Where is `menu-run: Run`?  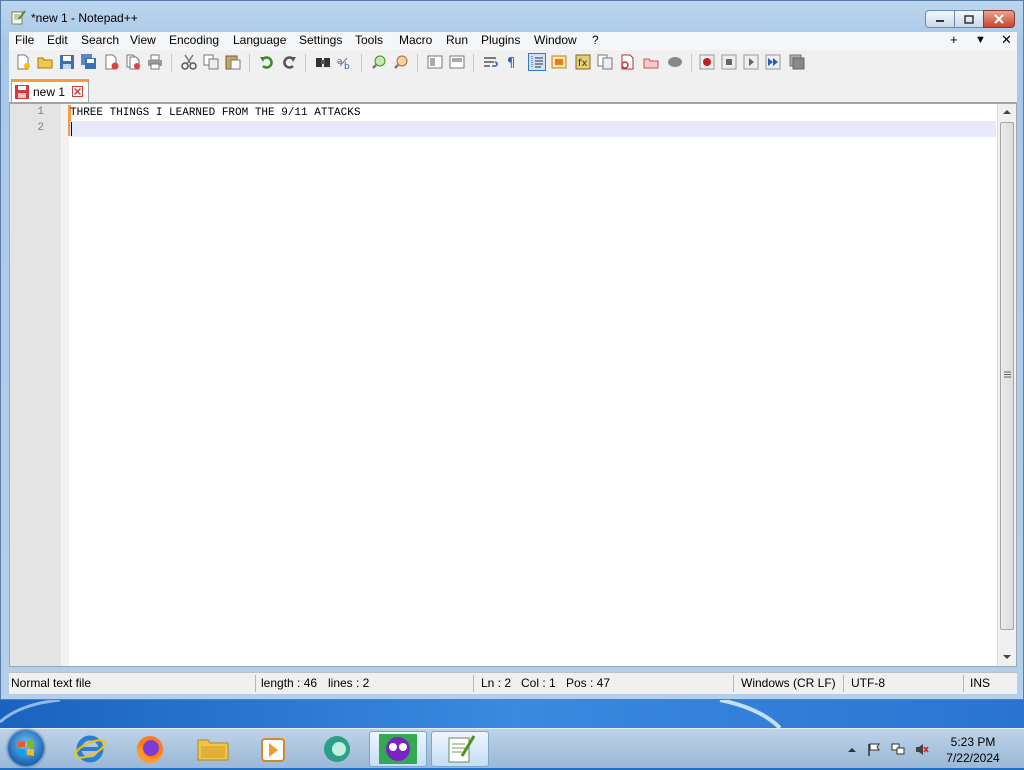 menu-run: Run is located at coordinates (457, 40).